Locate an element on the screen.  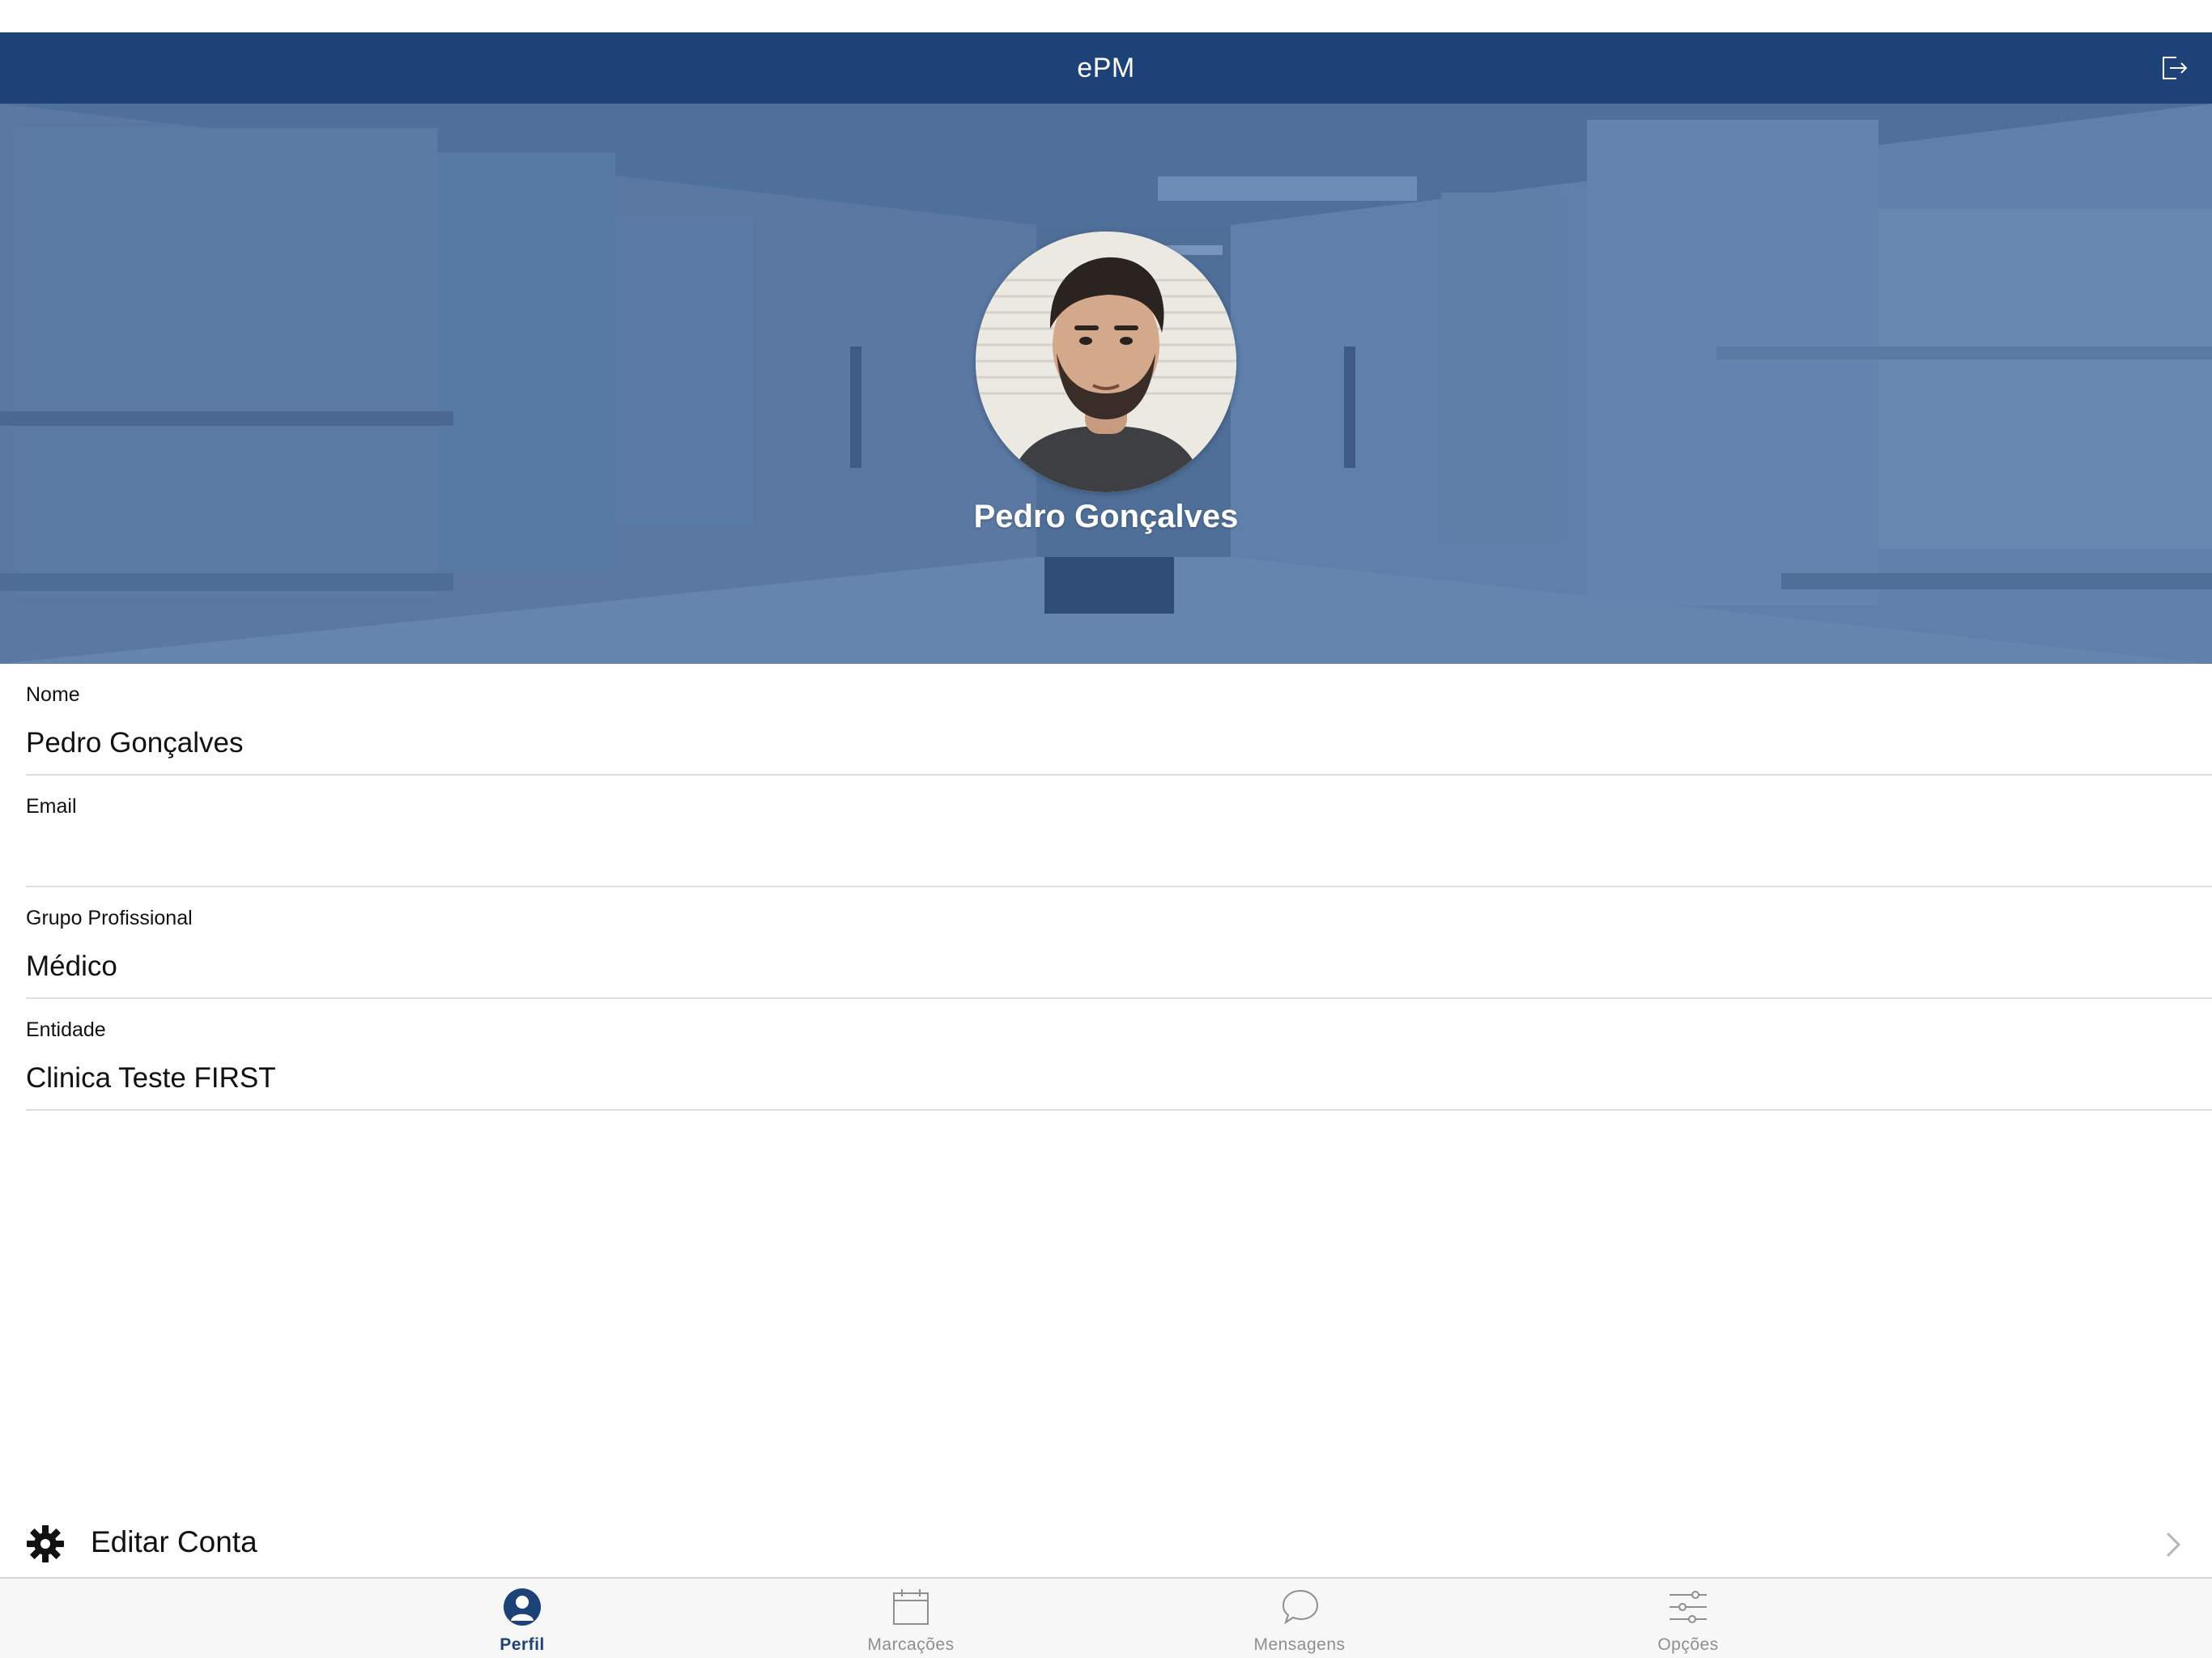
profile-name: Pedro Gonçalves is located at coordinates (1106, 516).